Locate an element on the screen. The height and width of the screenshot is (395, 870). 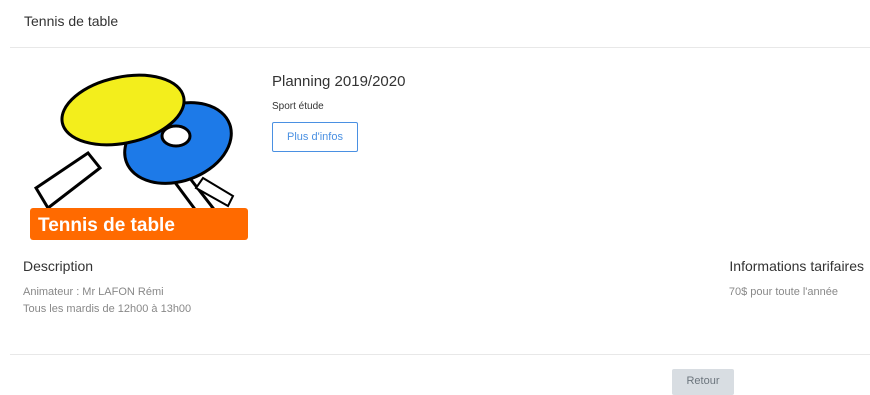
tennis-logo-image: Tennis de table is located at coordinates (139, 156).